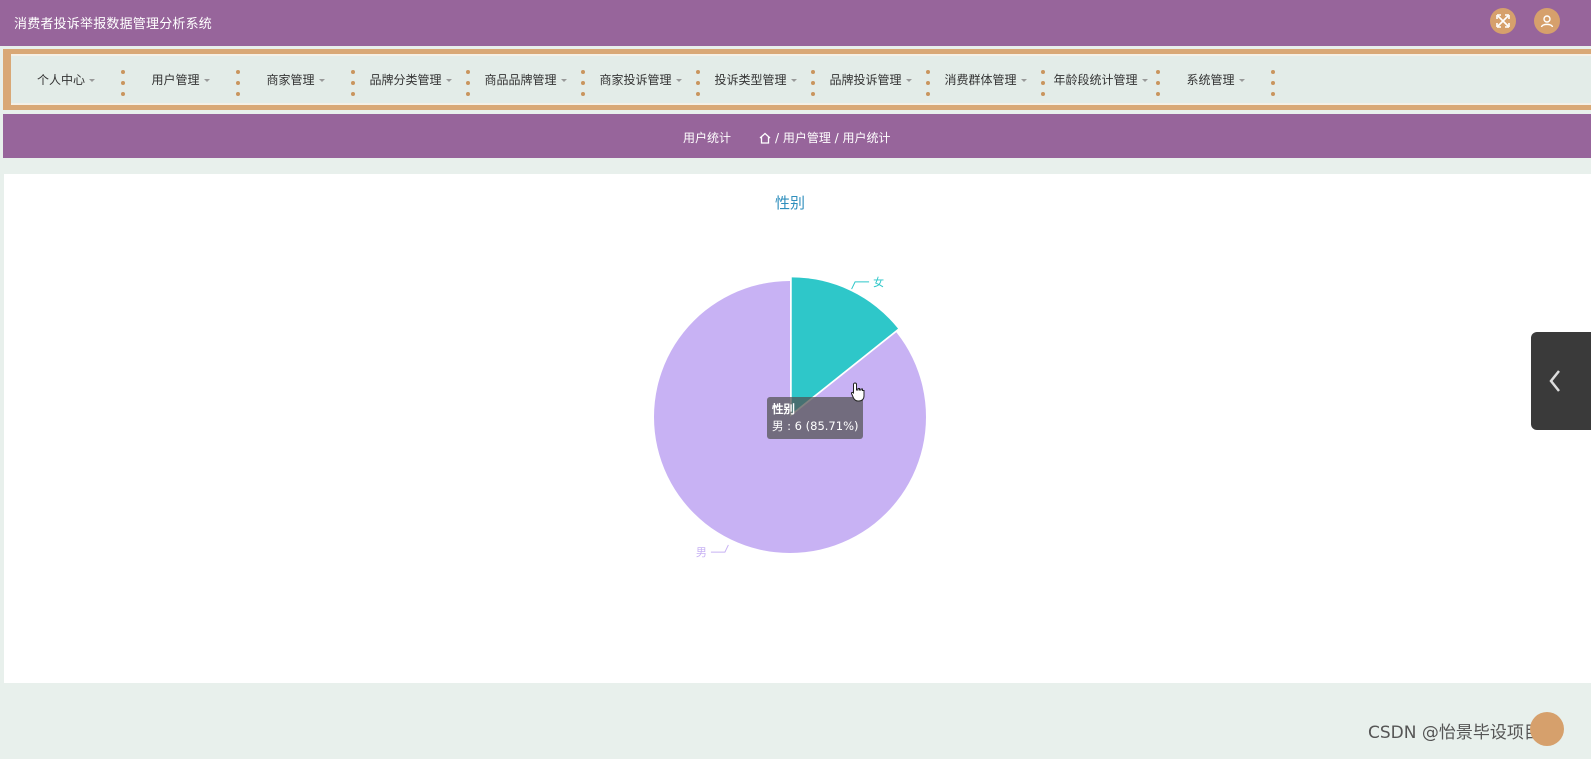  What do you see at coordinates (815, 418) in the screenshot?
I see `chart-tooltip: 性别 男 : 6 (85.71%)` at bounding box center [815, 418].